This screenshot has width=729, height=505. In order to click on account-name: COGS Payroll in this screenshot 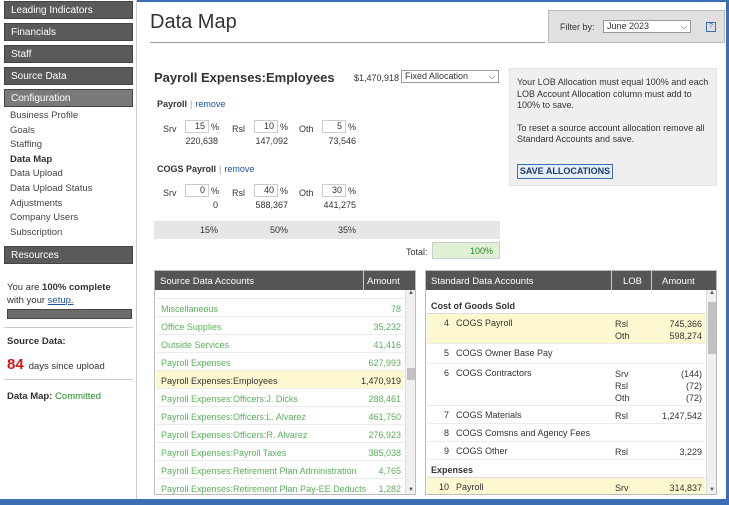, I will do `click(484, 323)`.